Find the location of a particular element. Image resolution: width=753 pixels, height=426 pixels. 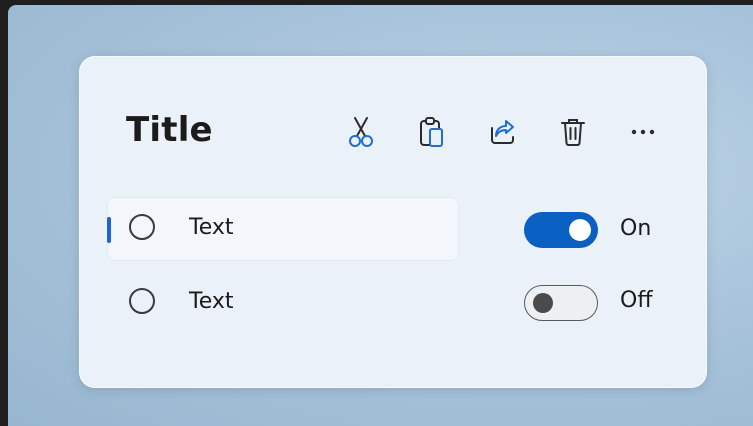

more-icon is located at coordinates (643, 132).